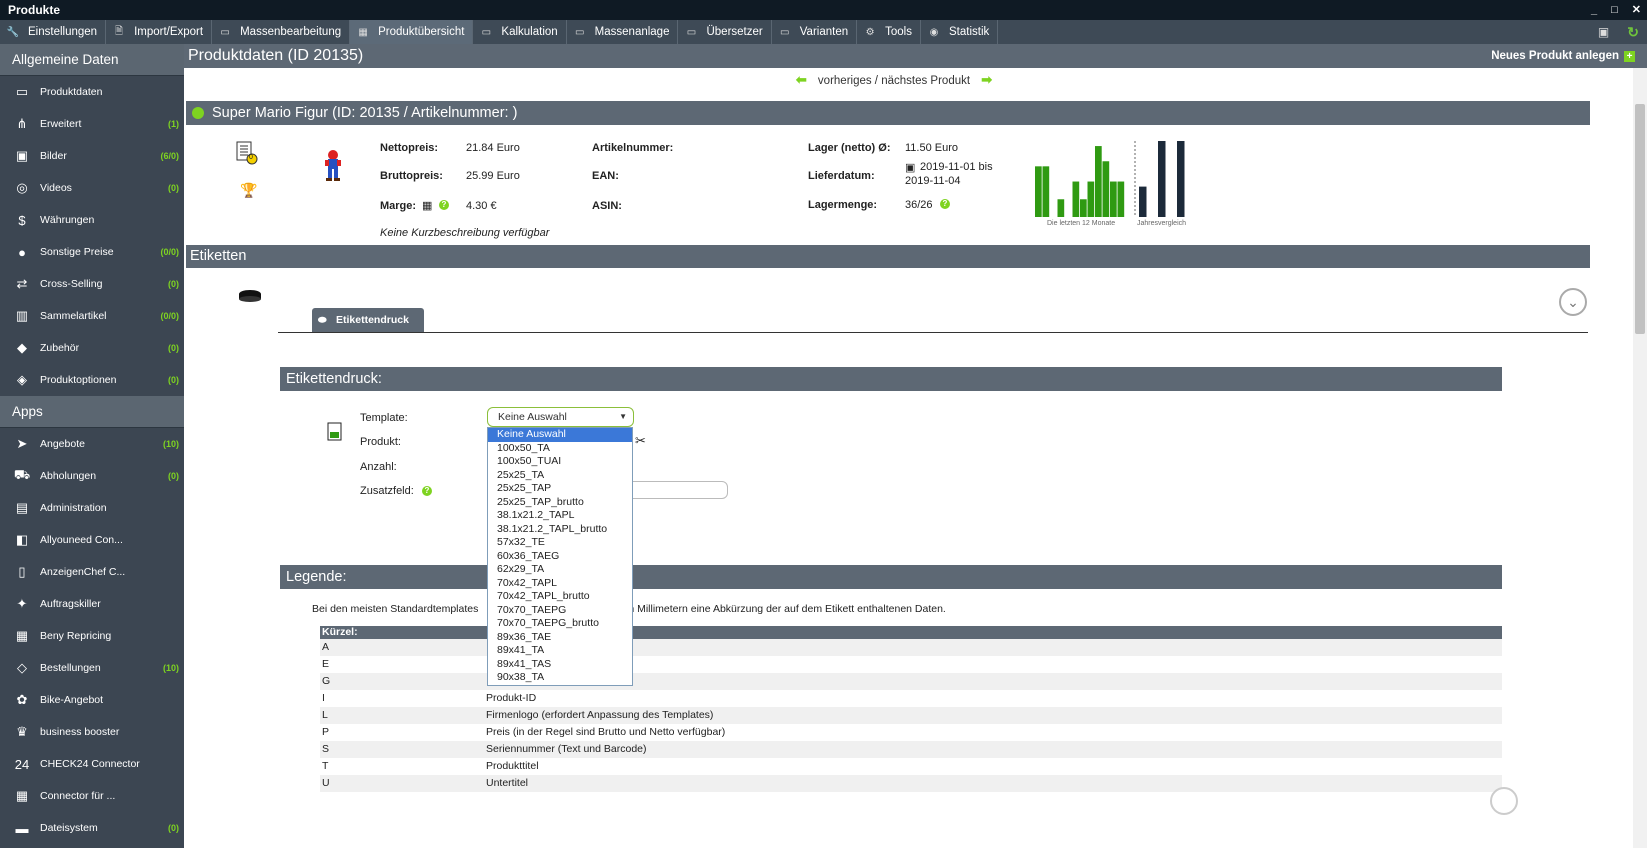 The width and height of the screenshot is (1647, 848). Describe the element at coordinates (1633, 32) in the screenshot. I see `refresh-icon: ↻` at that location.